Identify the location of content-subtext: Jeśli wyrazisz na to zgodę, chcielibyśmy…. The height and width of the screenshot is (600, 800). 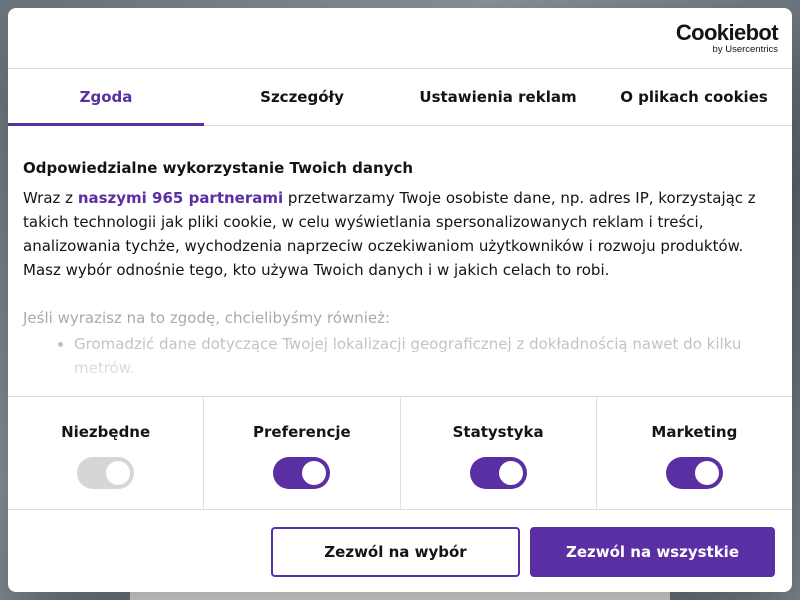
(207, 318).